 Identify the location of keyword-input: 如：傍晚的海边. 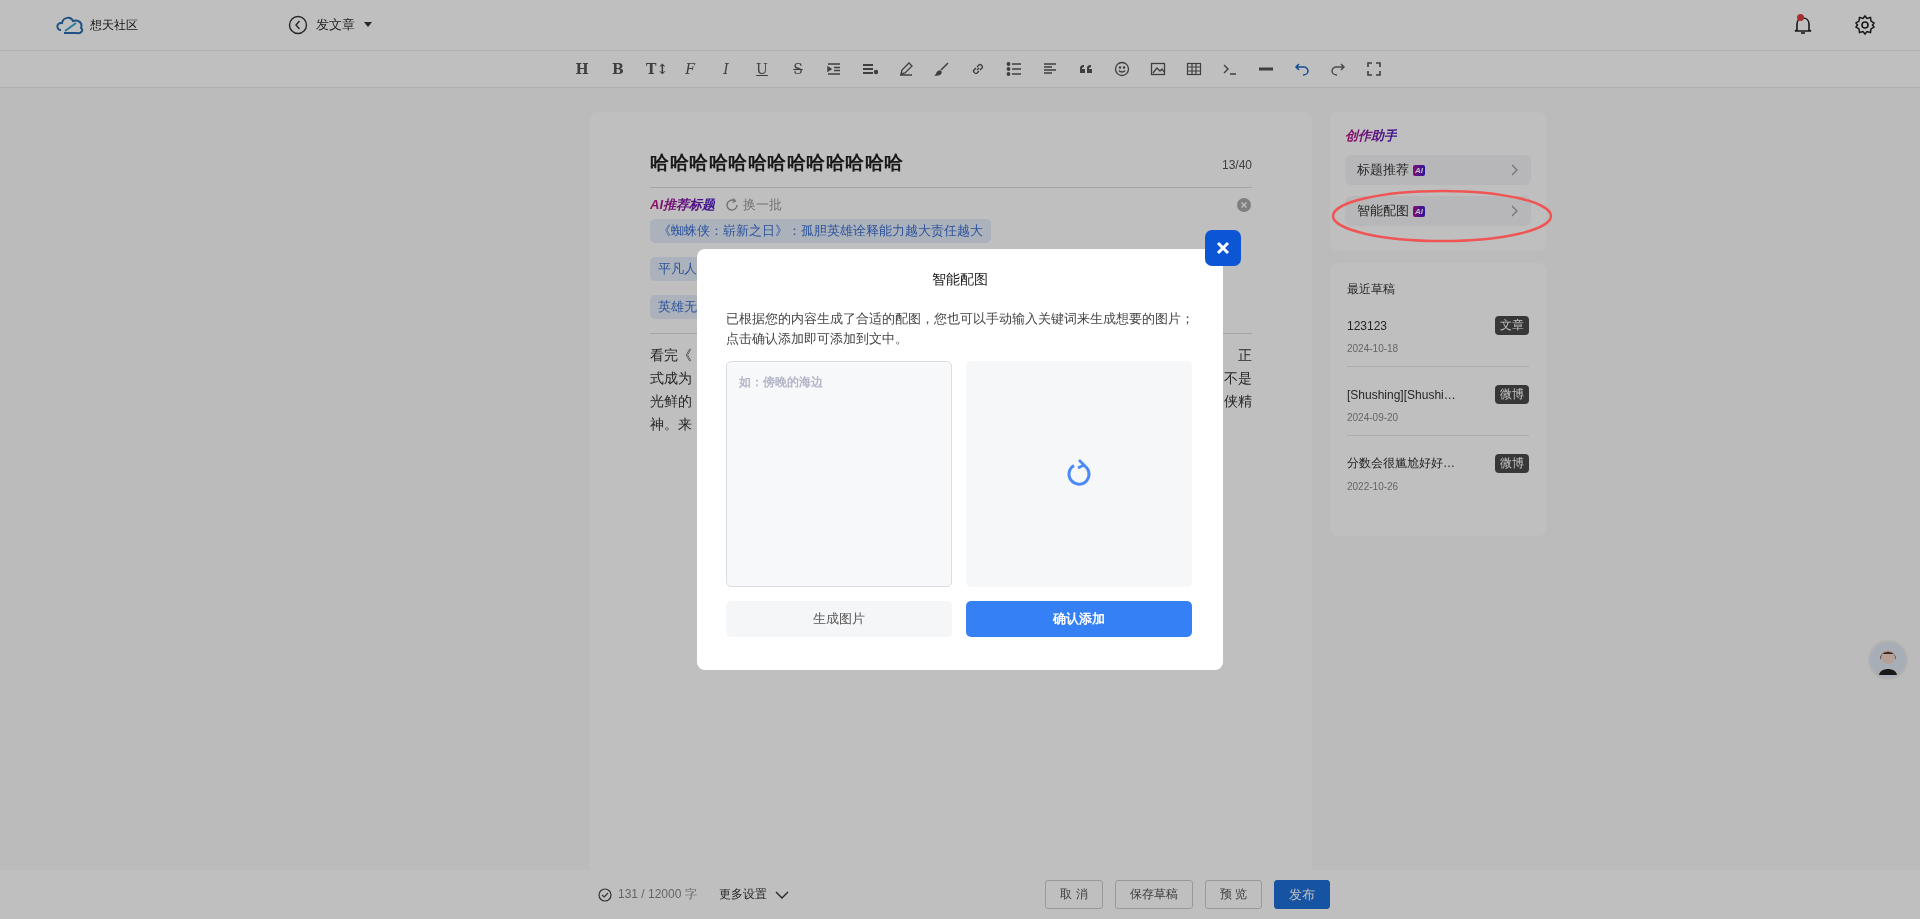
(839, 474).